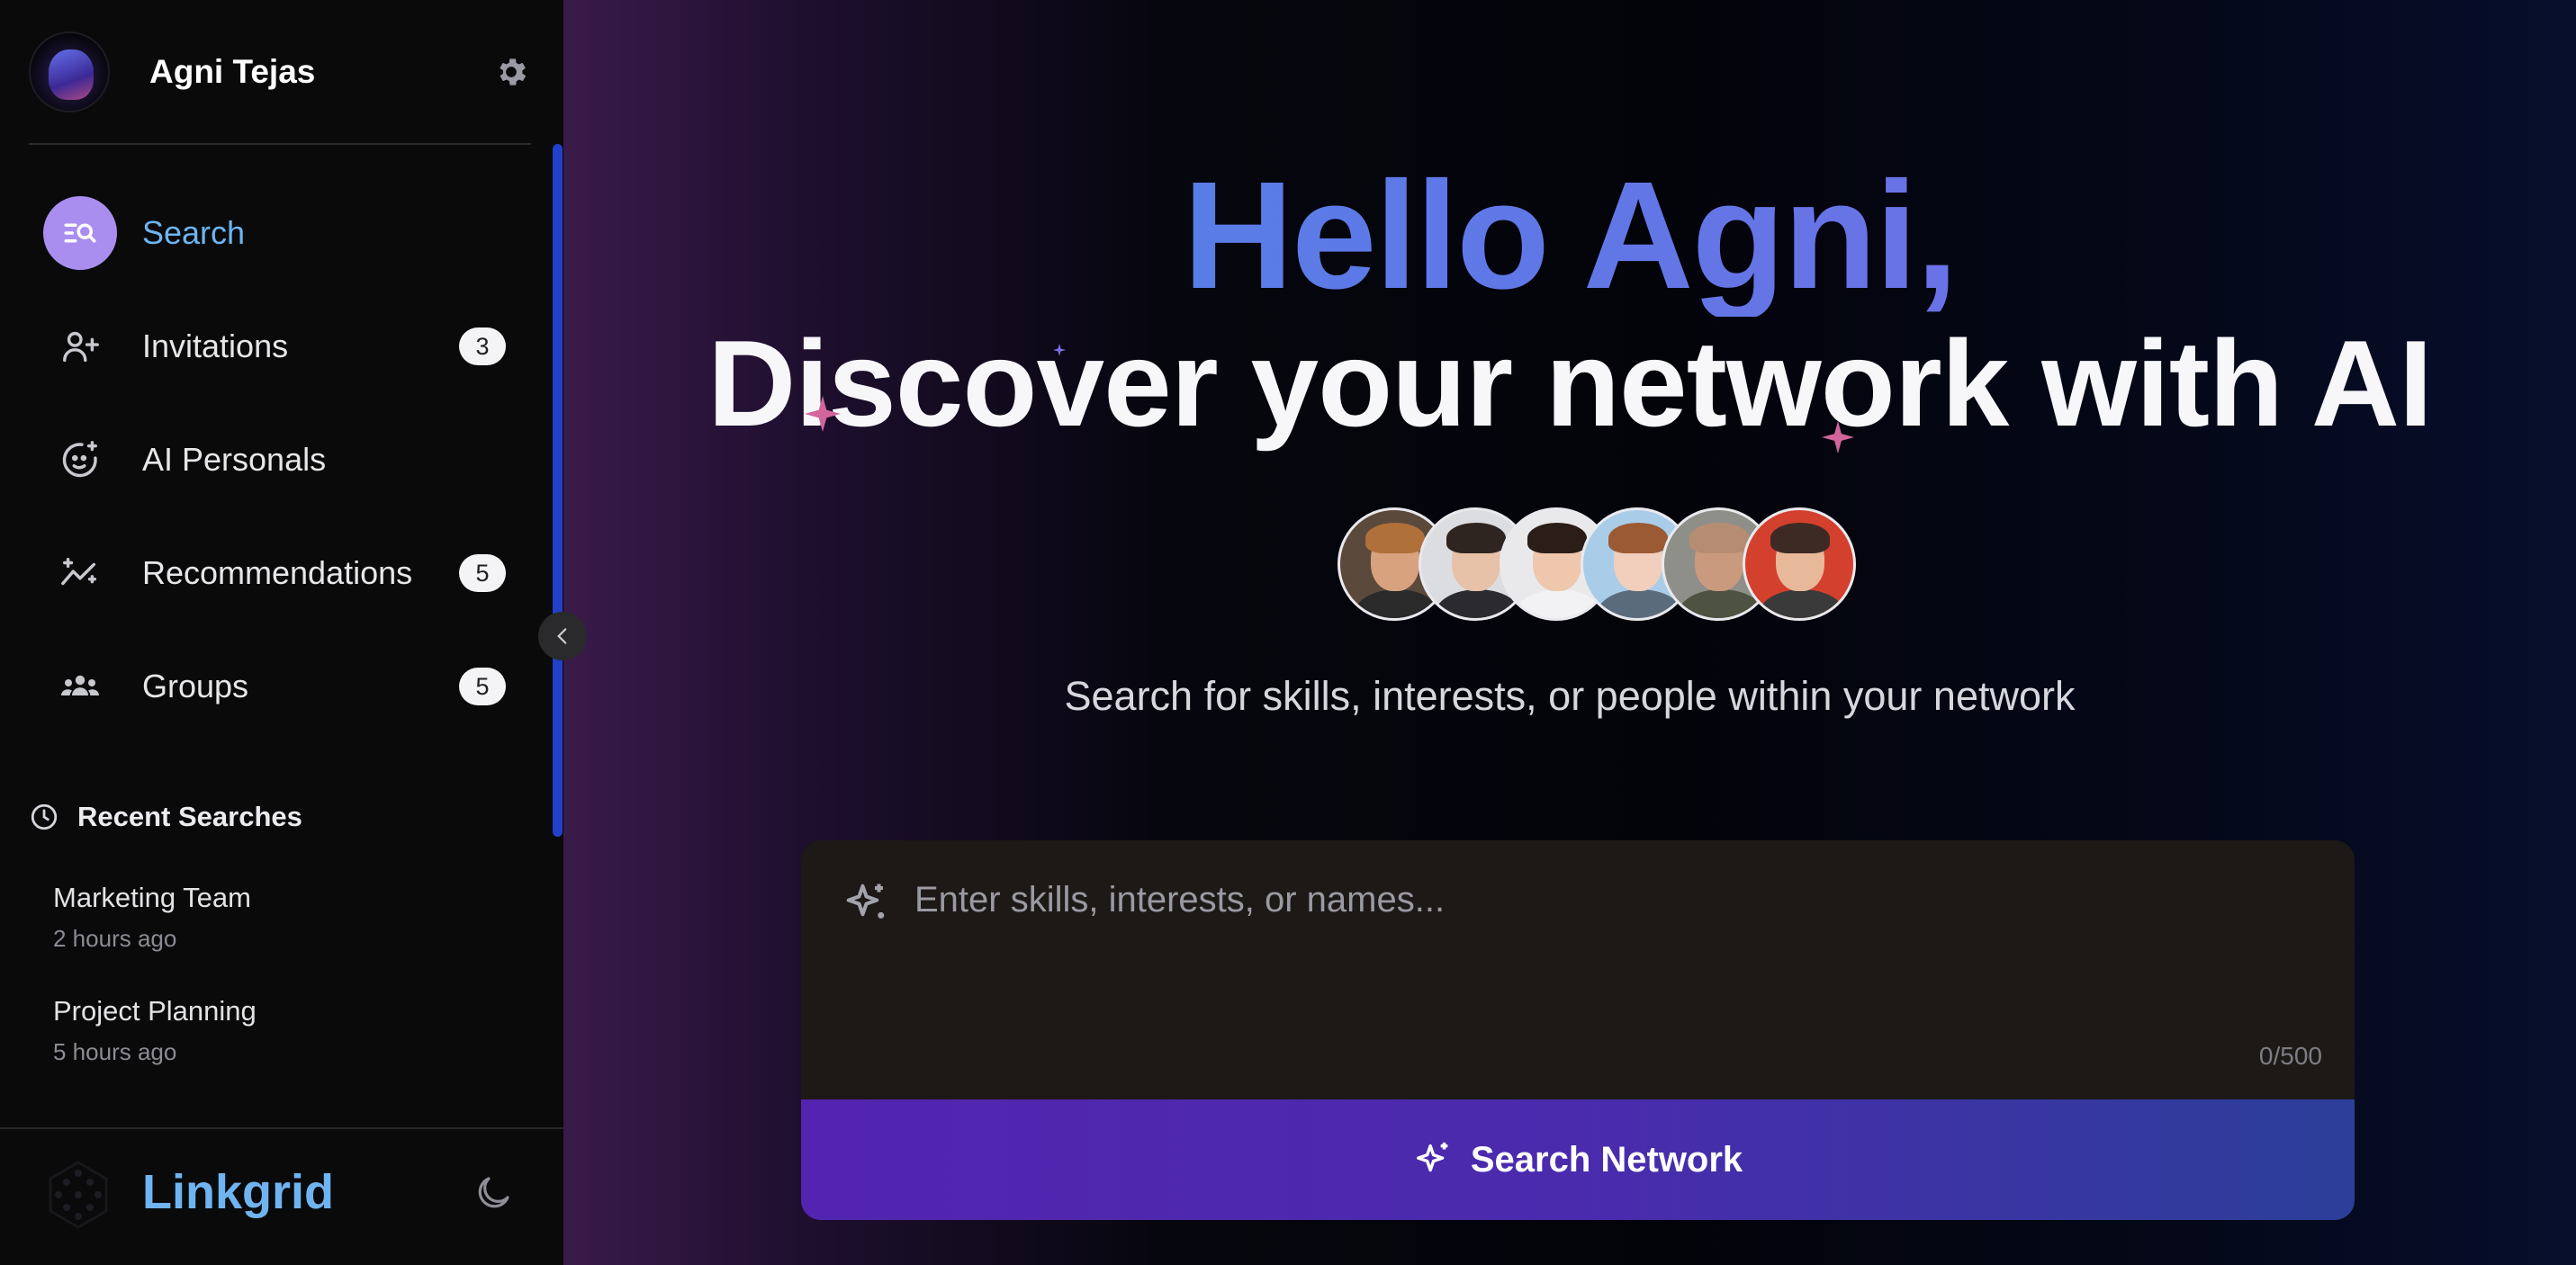 The height and width of the screenshot is (1265, 2576). Describe the element at coordinates (115, 938) in the screenshot. I see `recent-search-time: 2 hours ago` at that location.